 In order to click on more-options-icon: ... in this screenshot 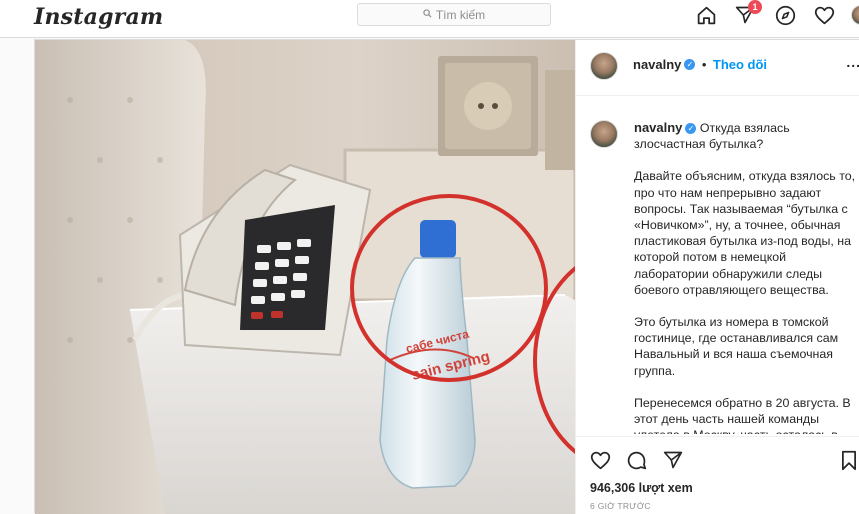, I will do `click(852, 62)`.